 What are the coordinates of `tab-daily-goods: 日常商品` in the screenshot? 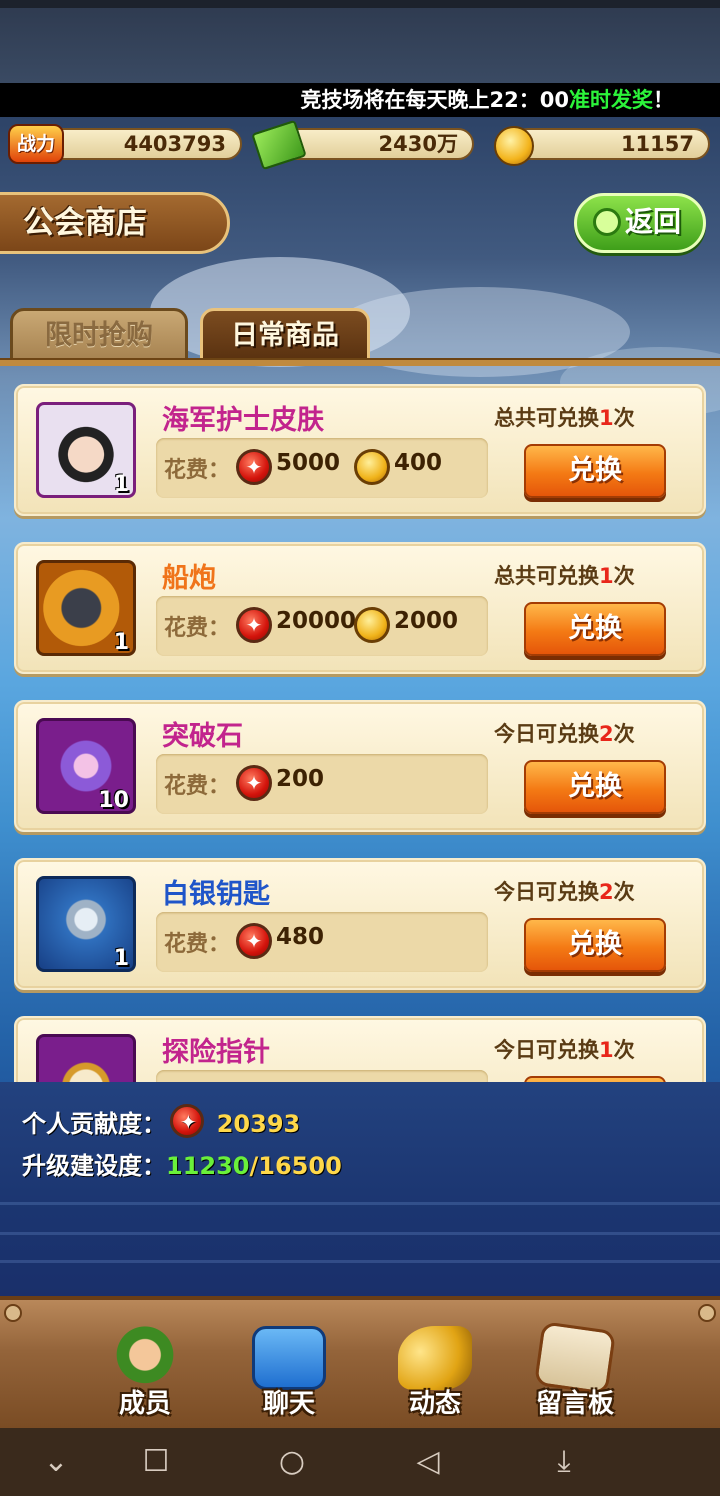 It's located at (285, 335).